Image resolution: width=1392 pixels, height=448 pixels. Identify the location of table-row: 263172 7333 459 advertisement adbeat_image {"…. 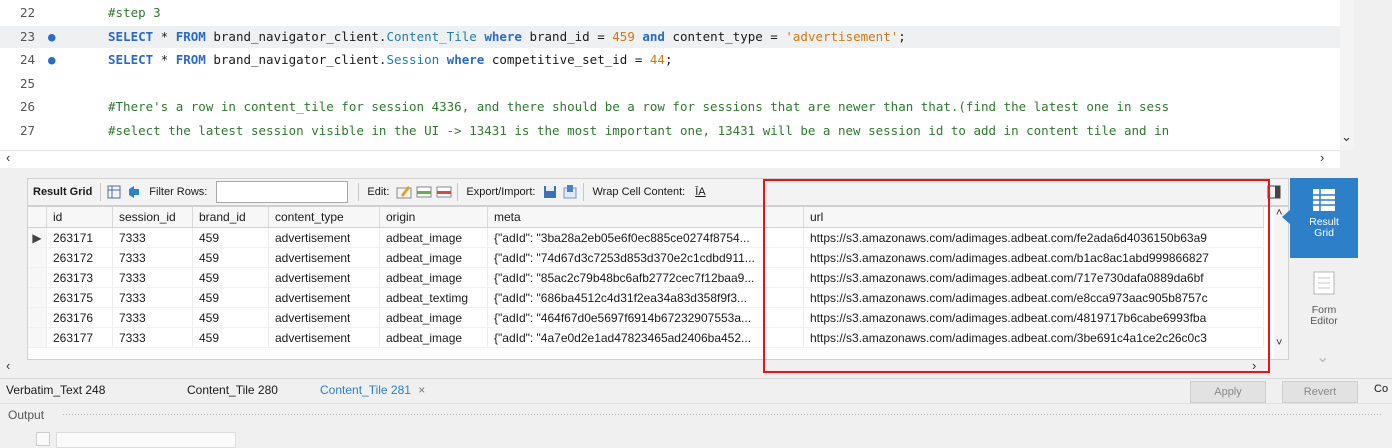
(646, 257).